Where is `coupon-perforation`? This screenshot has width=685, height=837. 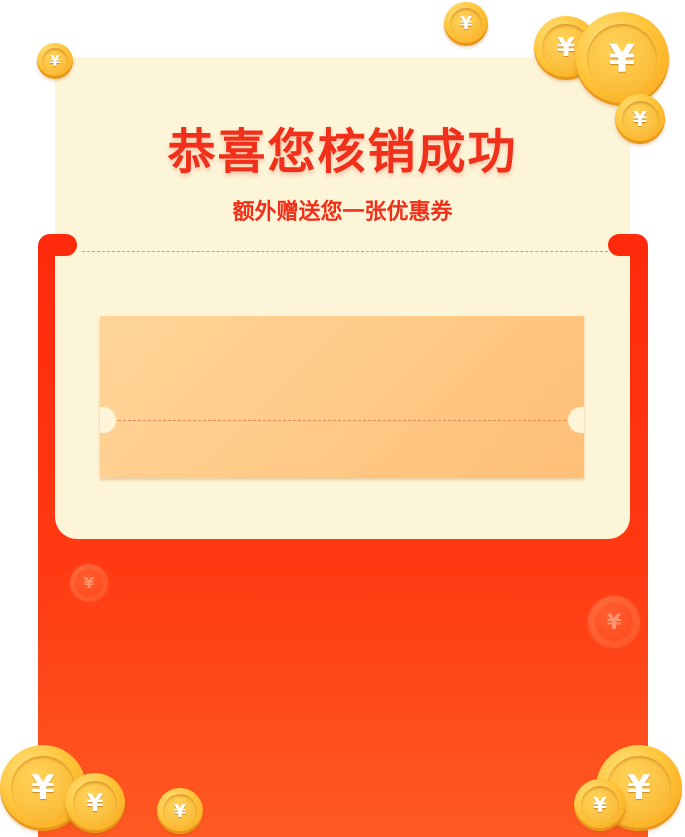 coupon-perforation is located at coordinates (342, 420).